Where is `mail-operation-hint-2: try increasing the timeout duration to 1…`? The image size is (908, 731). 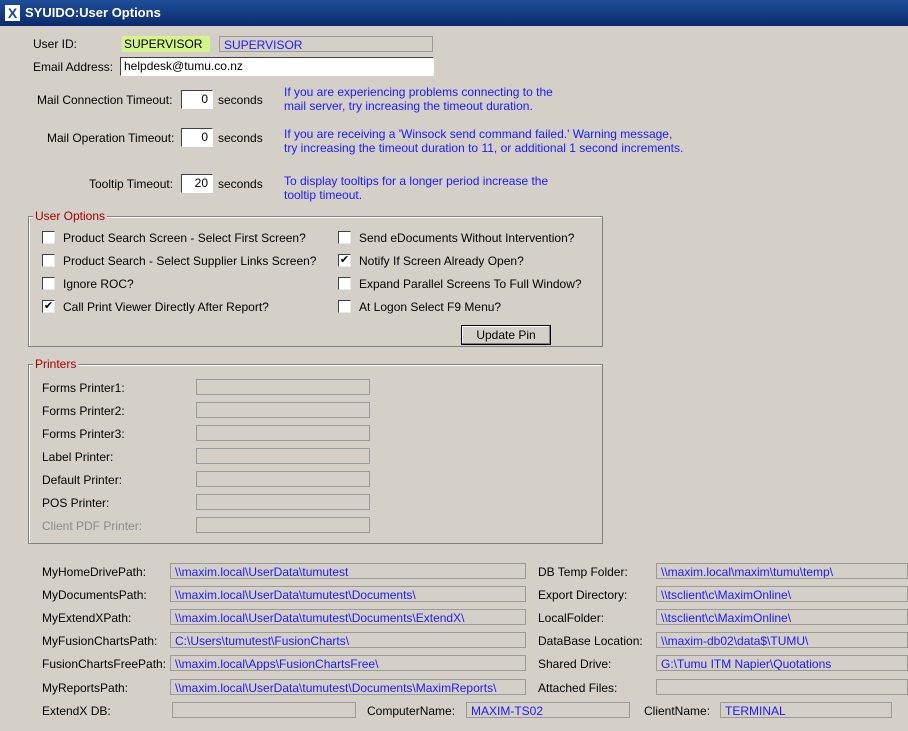 mail-operation-hint-2: try increasing the timeout duration to 1… is located at coordinates (484, 148).